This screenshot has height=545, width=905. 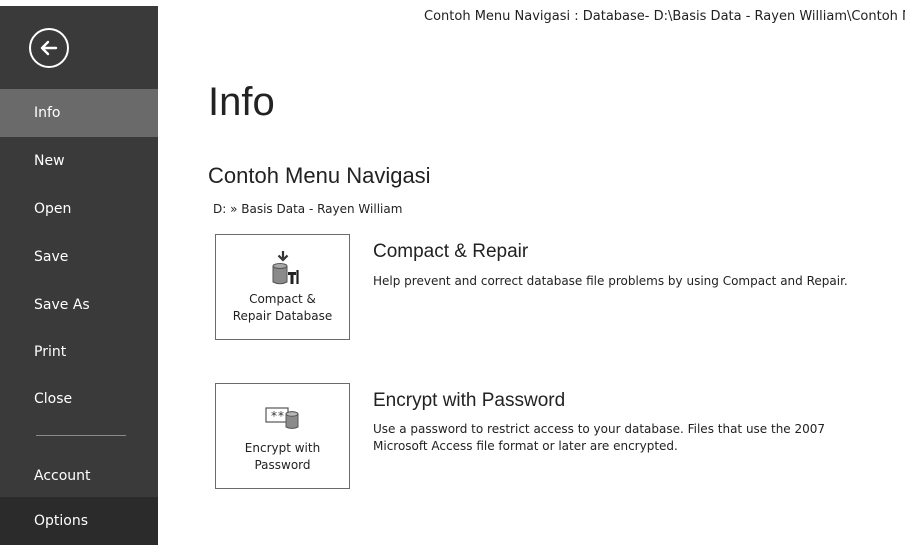 I want to click on sidebar-item-save-as: Save As, so click(x=79, y=305).